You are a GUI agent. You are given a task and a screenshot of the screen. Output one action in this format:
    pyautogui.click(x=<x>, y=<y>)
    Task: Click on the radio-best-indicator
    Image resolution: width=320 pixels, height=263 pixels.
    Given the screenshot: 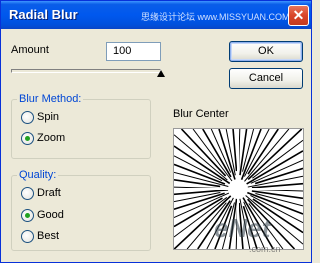 What is the action you would take?
    pyautogui.click(x=27, y=236)
    